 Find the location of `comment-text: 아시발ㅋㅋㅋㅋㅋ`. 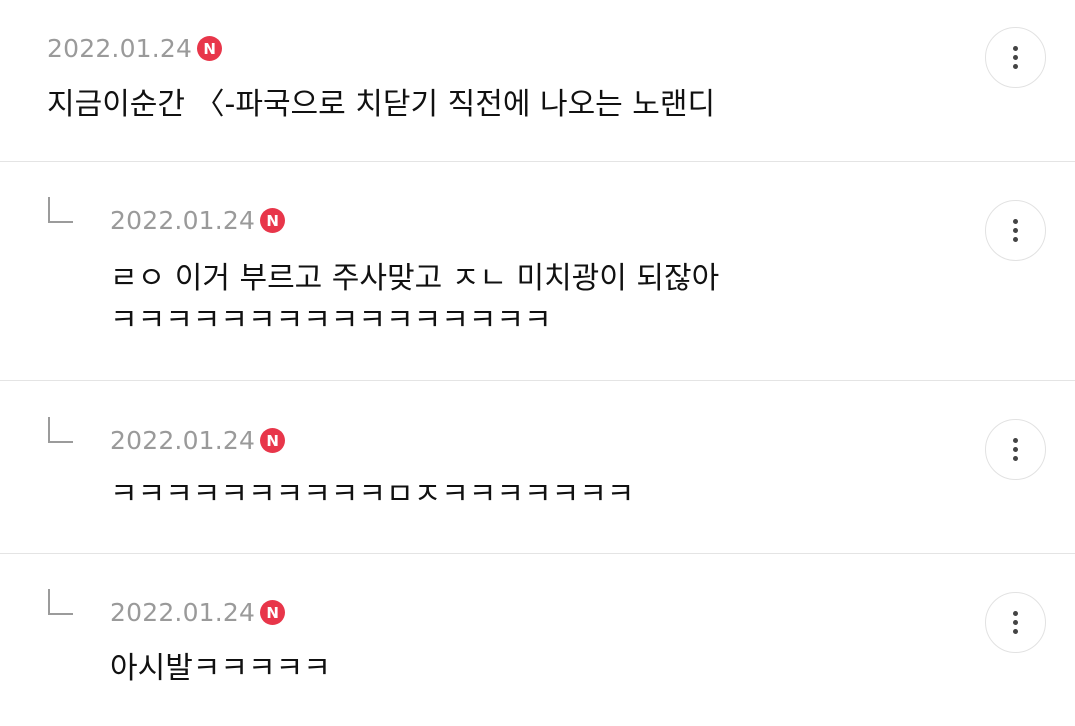

comment-text: 아시발ㅋㅋㅋㅋㅋ is located at coordinates (220, 668).